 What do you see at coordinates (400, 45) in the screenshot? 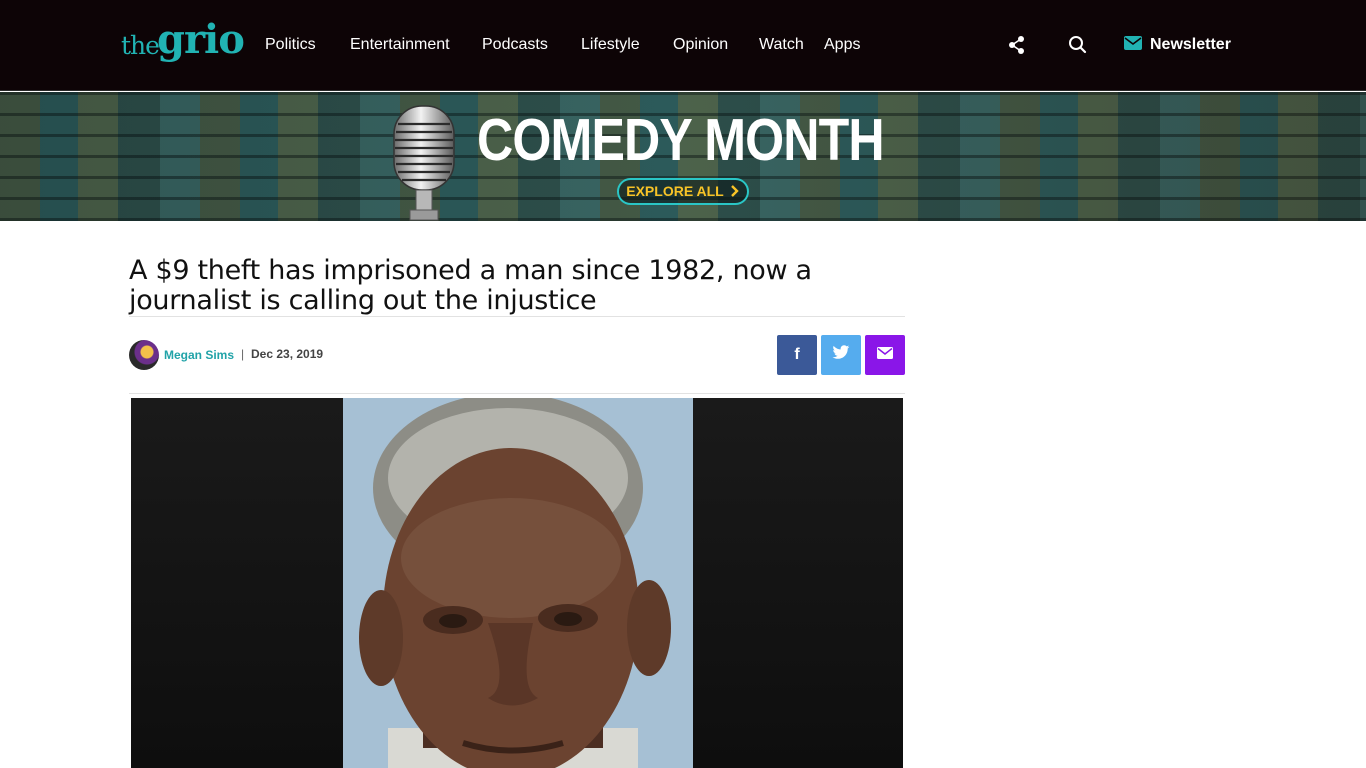
I see `nav-entertainment: Entertainment` at bounding box center [400, 45].